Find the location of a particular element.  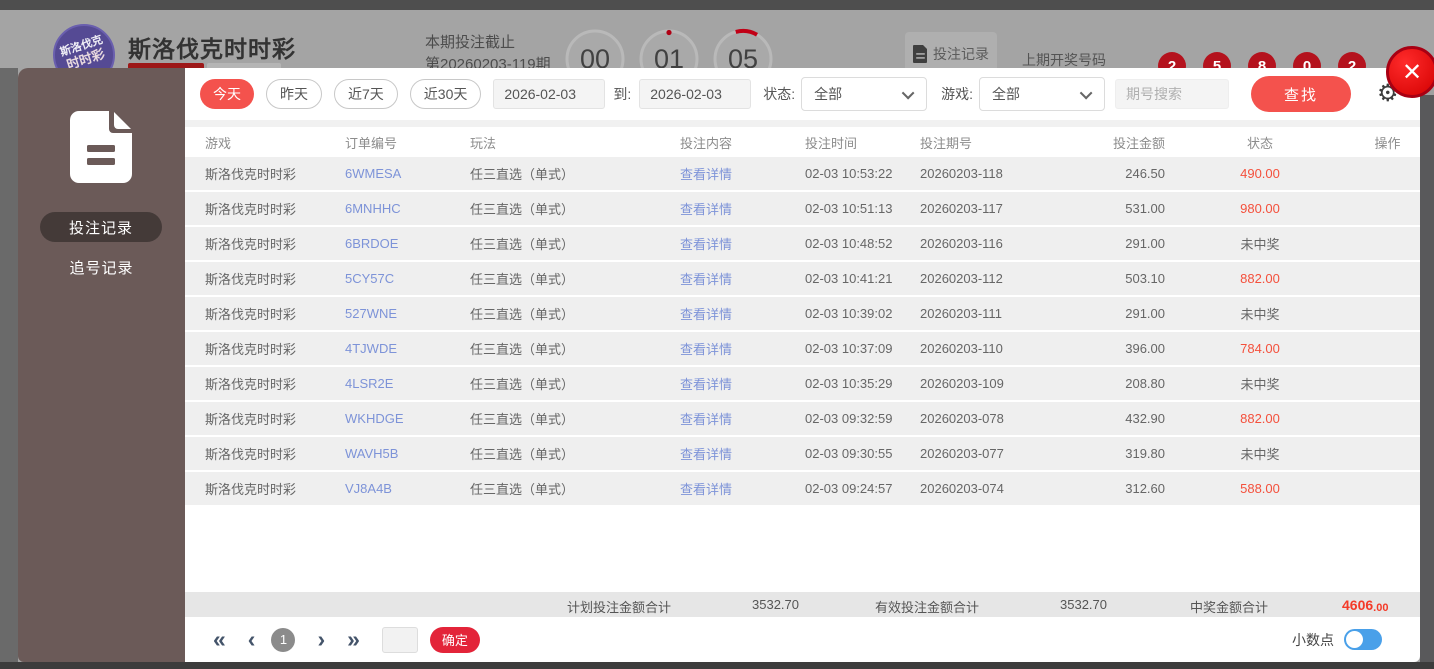

cell-amount: 319.80 is located at coordinates (1145, 453).